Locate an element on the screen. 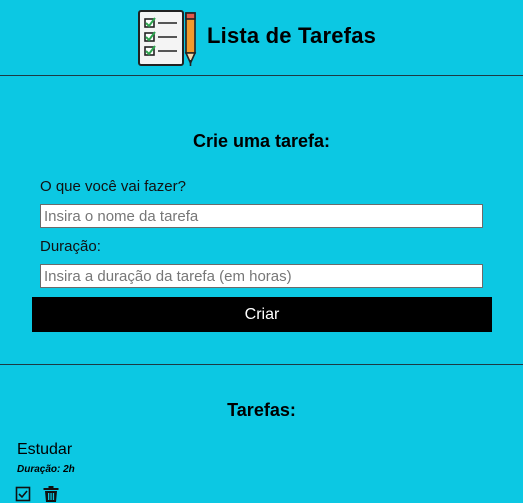  duration-label: Duração: is located at coordinates (70, 246).